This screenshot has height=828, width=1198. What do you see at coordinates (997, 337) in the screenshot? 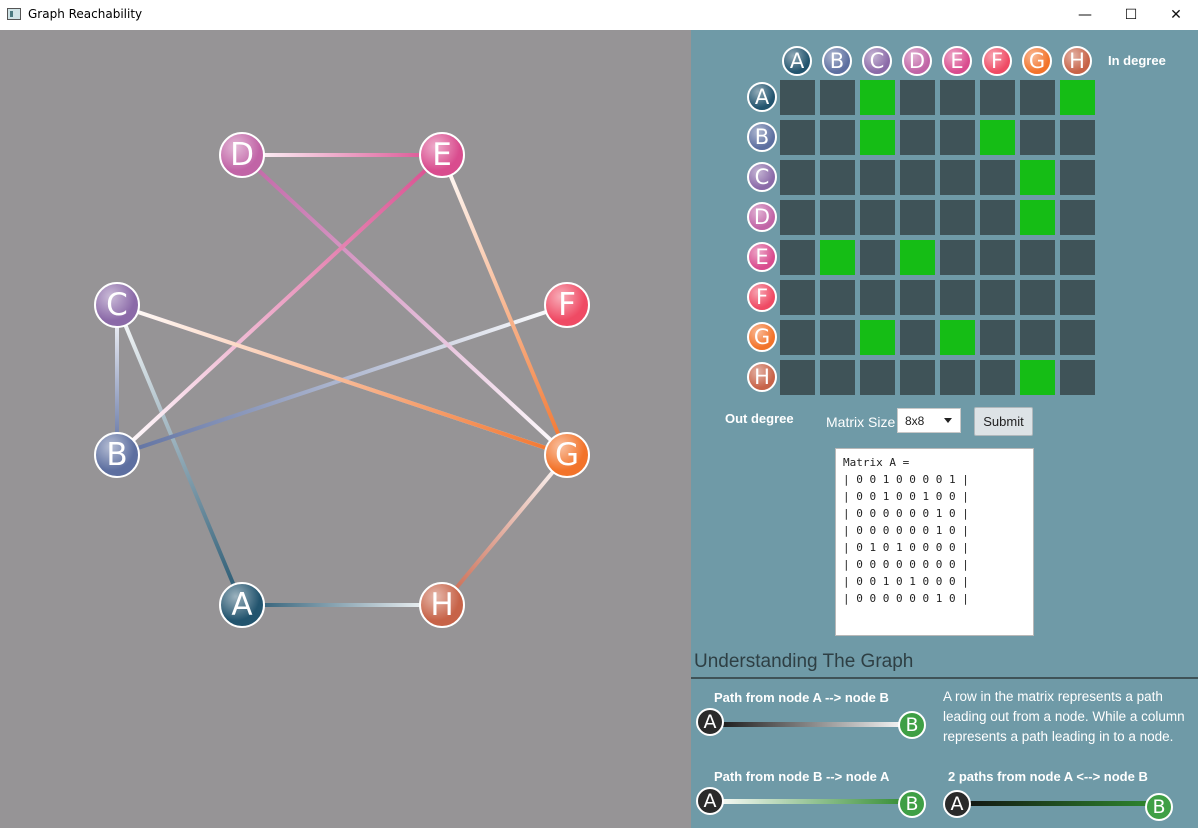
I see `matrix-cell-g-f` at bounding box center [997, 337].